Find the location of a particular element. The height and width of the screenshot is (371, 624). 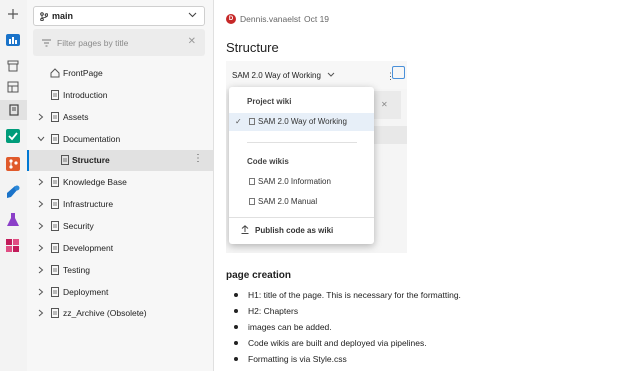

tree-item-label: zz_Archive (Obsolete) is located at coordinates (105, 313).